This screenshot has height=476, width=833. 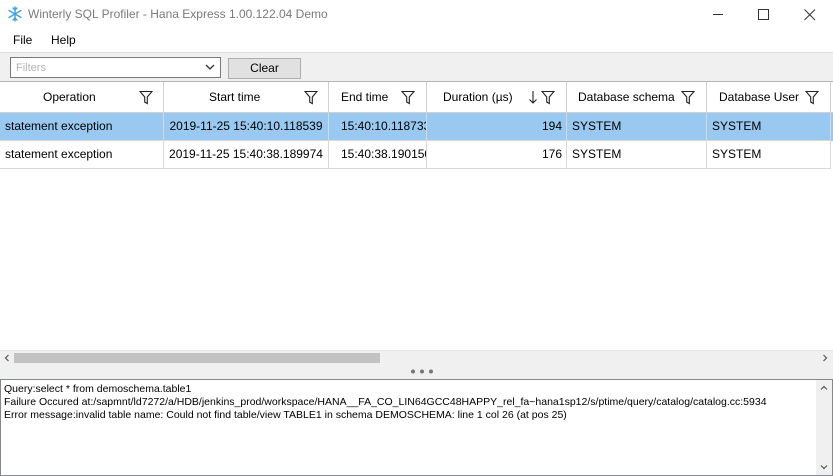 I want to click on detail-query: Query:select * from demoschema.table1, so click(x=98, y=389).